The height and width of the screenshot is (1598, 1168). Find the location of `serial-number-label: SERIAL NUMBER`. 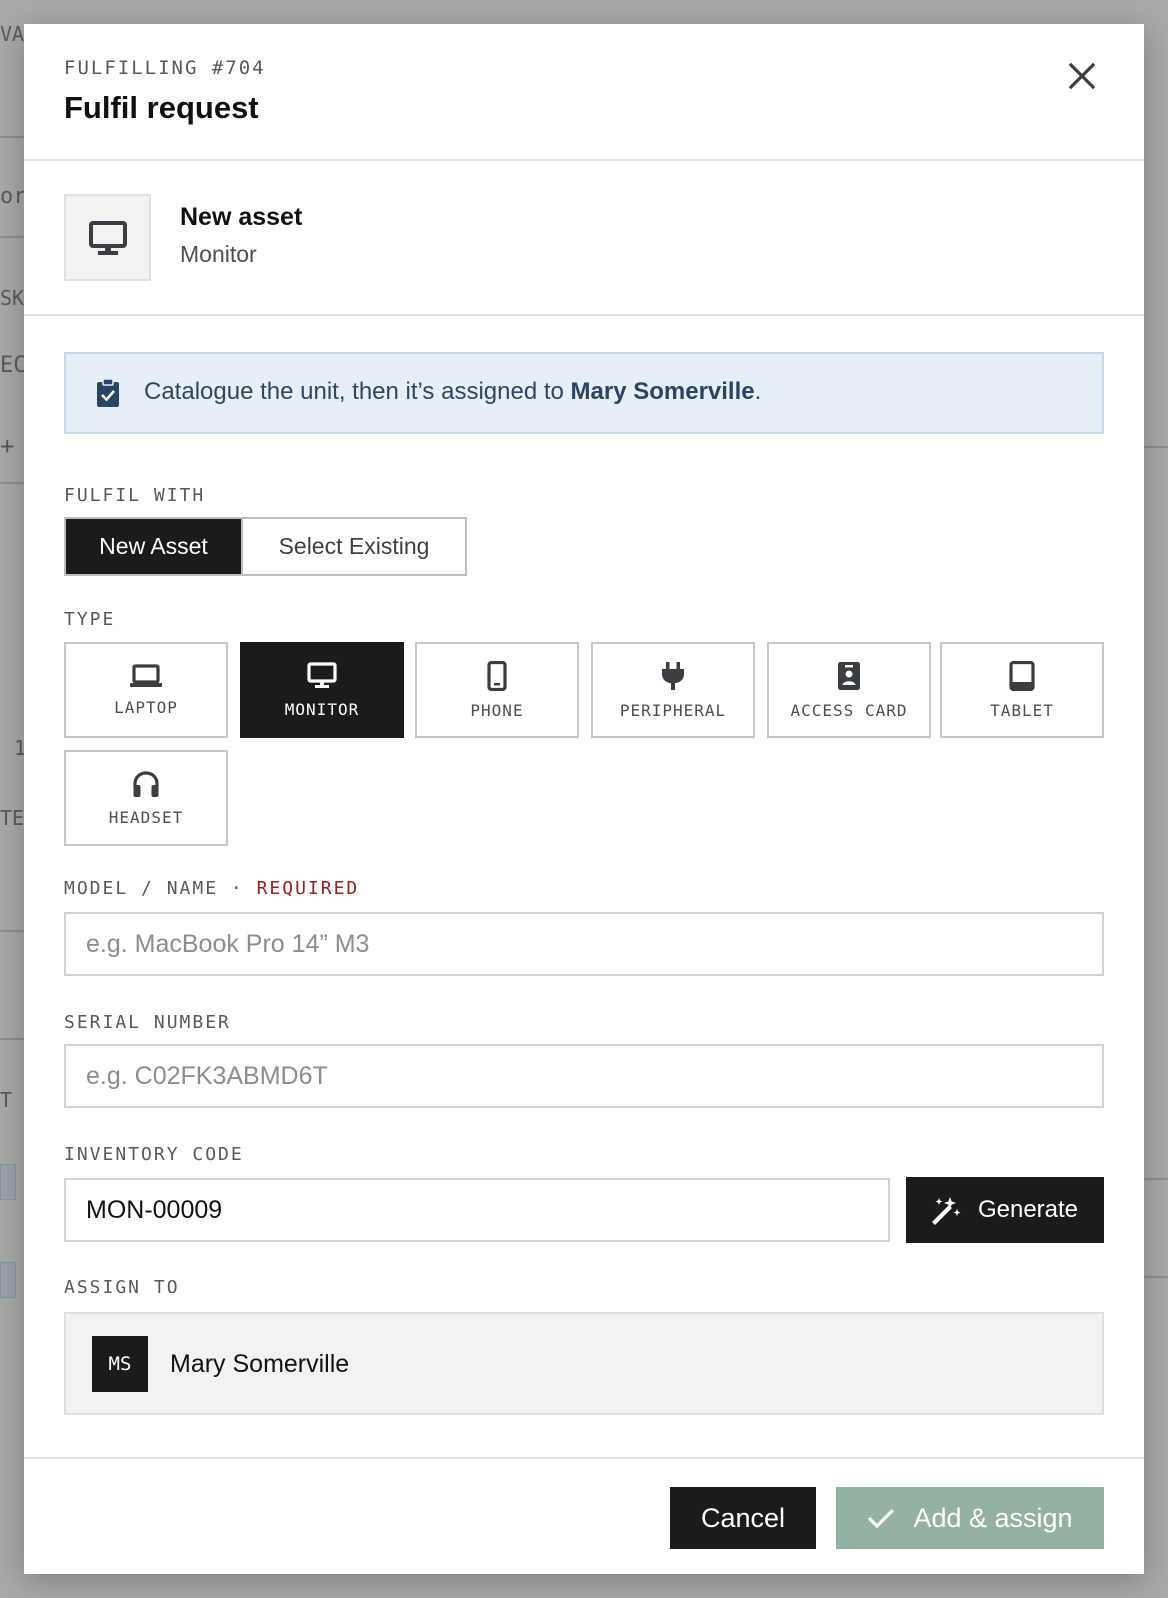

serial-number-label: SERIAL NUMBER is located at coordinates (147, 1022).